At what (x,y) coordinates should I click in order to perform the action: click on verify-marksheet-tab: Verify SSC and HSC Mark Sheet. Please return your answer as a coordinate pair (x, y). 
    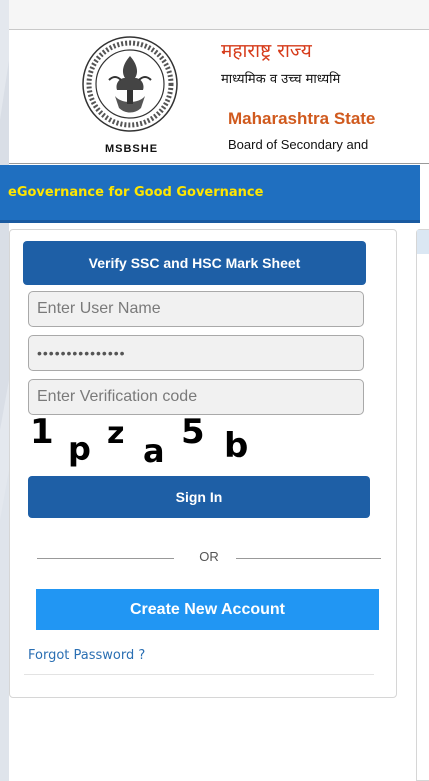
    Looking at the image, I should click on (194, 263).